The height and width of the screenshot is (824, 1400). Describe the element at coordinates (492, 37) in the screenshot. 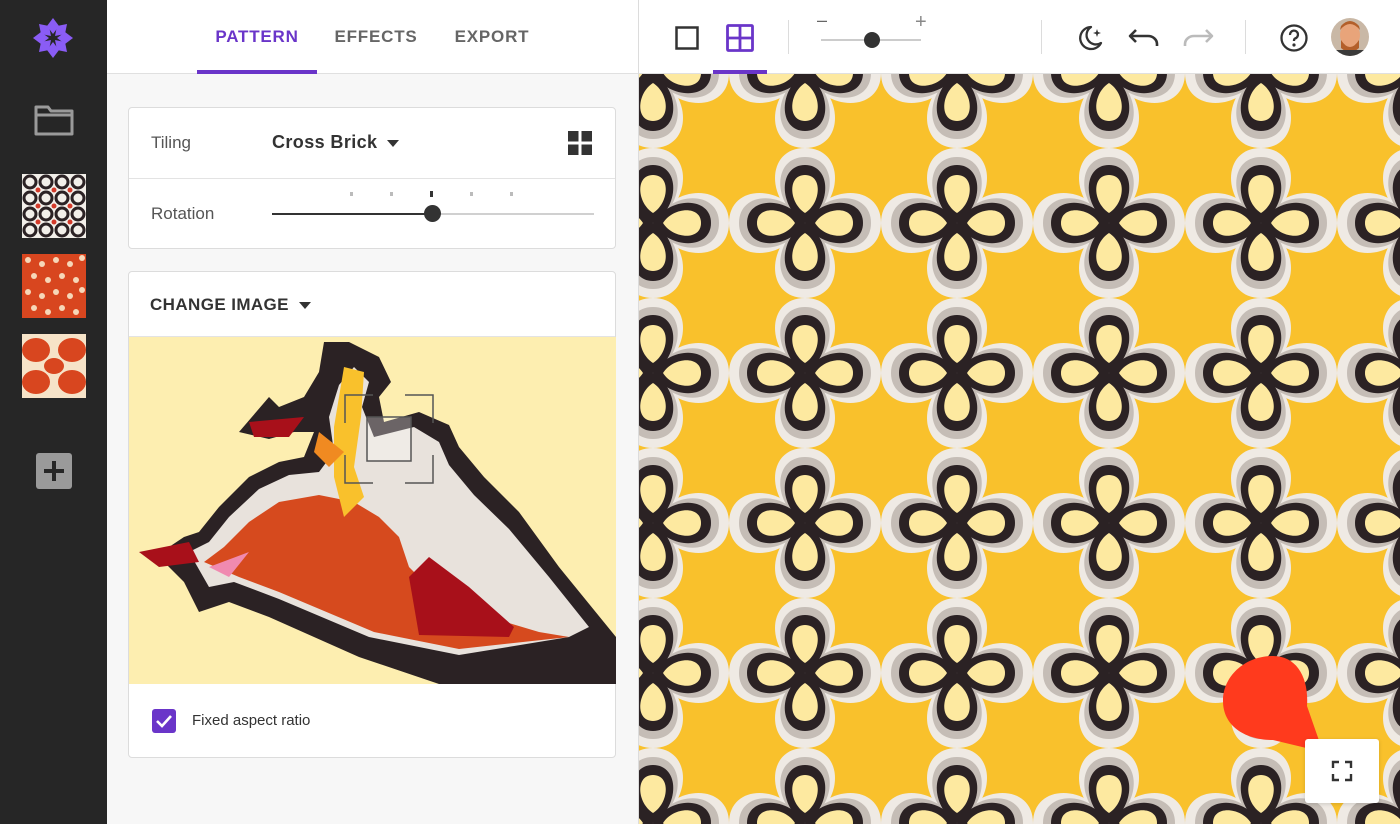

I see `tab-export: EXPORT` at that location.